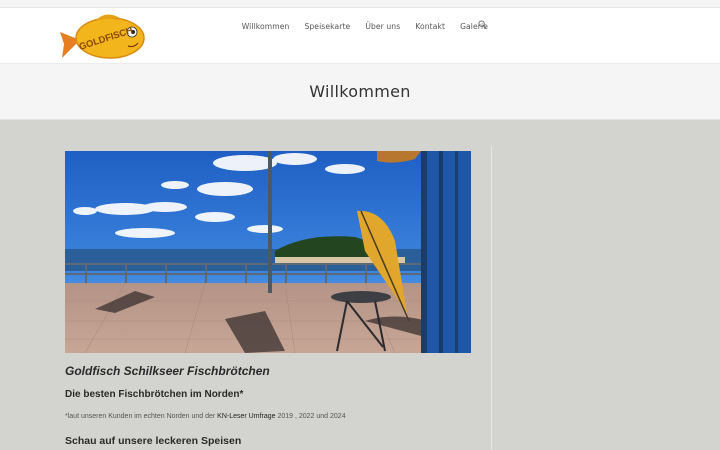  What do you see at coordinates (310, 416) in the screenshot?
I see `footnote-suffix: 2019 , 2022 und 2024` at bounding box center [310, 416].